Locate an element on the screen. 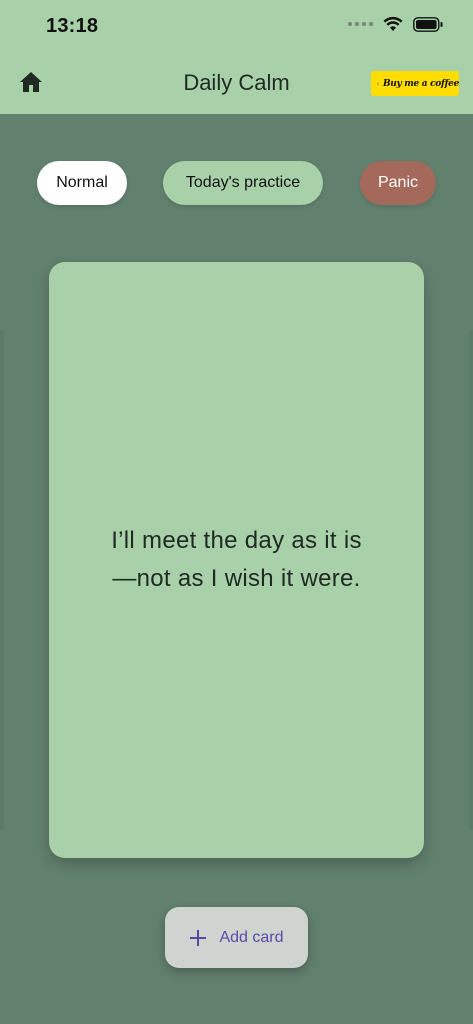  status-icons is located at coordinates (395, 24).